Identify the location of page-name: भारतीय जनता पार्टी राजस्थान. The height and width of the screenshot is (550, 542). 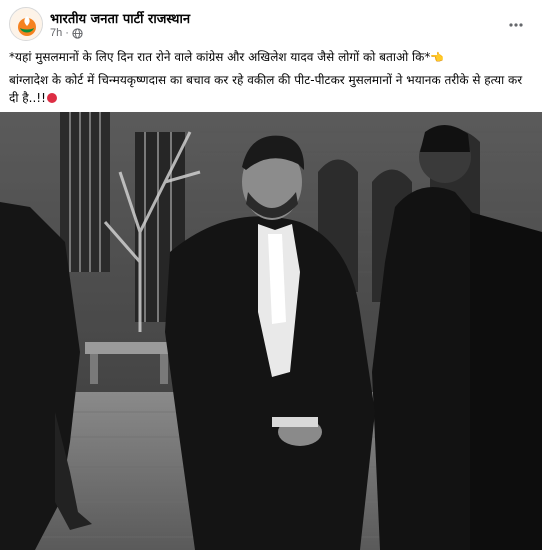
(120, 18).